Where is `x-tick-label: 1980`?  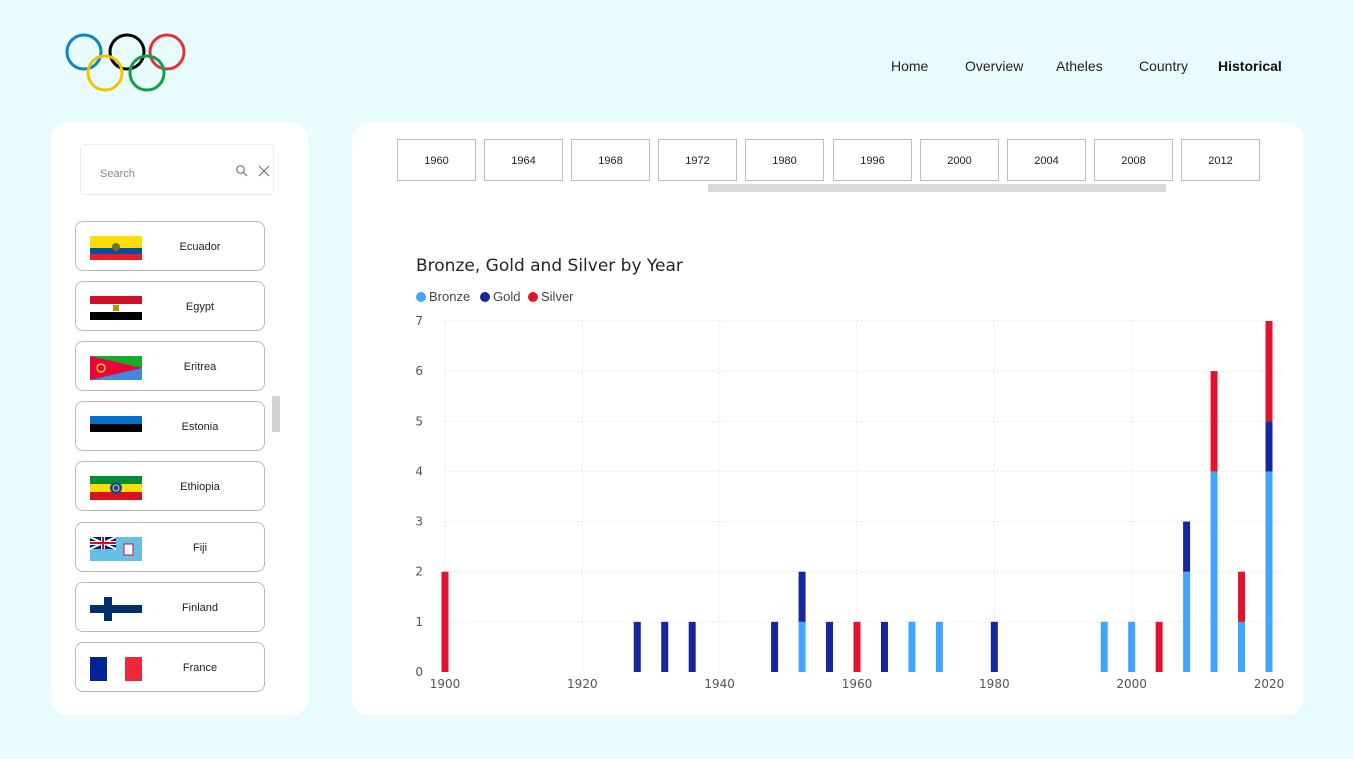
x-tick-label: 1980 is located at coordinates (994, 684).